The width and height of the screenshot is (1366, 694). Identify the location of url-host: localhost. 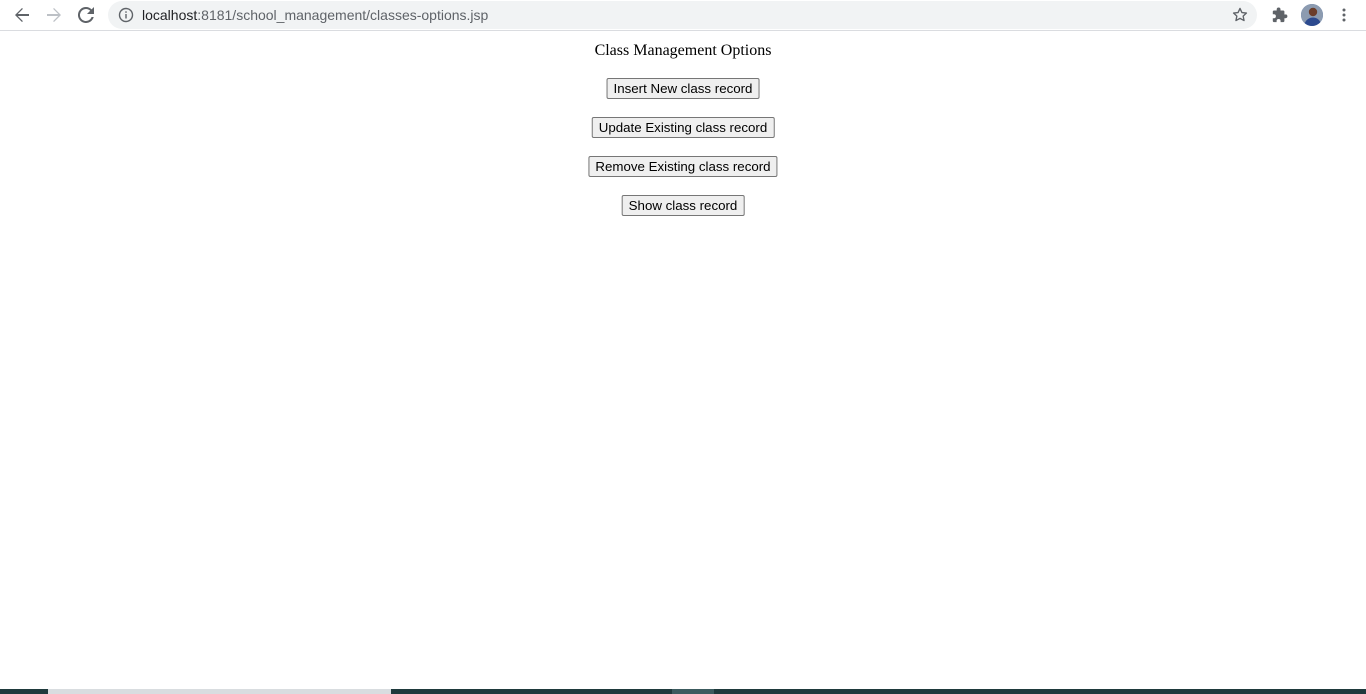
(170, 15).